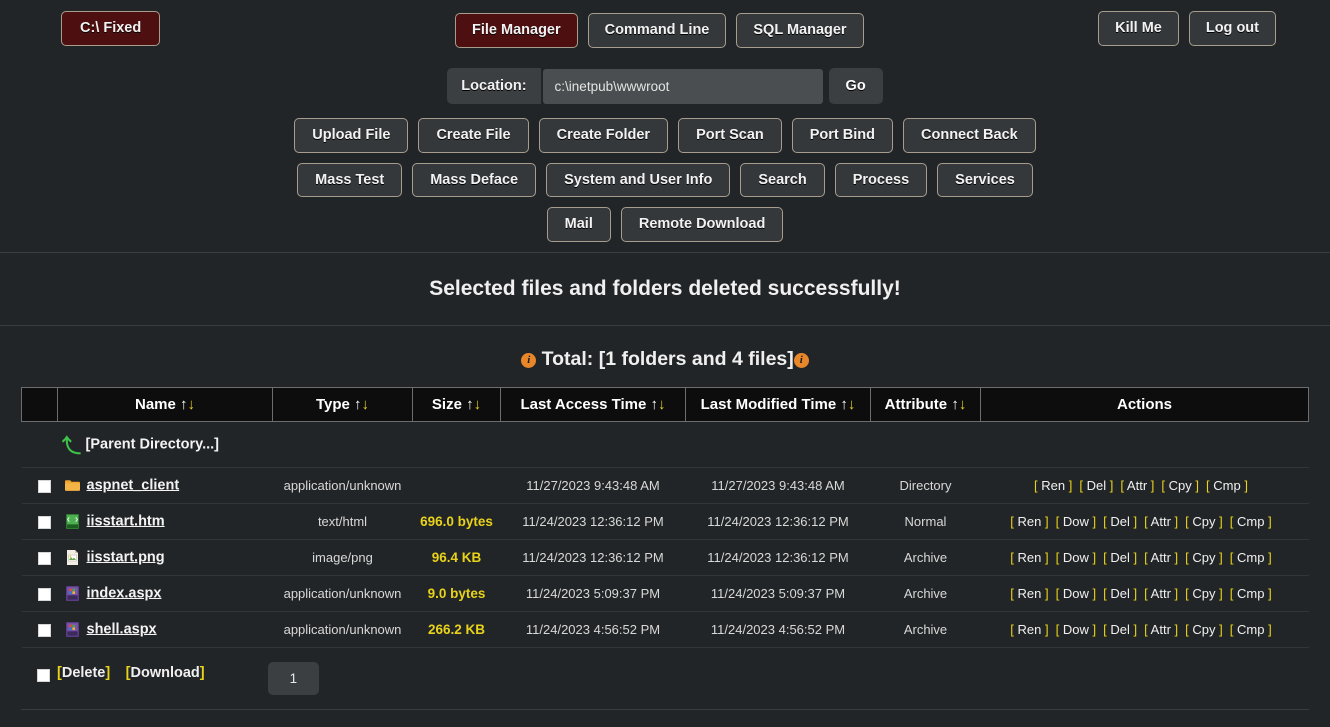 This screenshot has height=727, width=1330. Describe the element at coordinates (844, 404) in the screenshot. I see `sort-asc-icon-modified: ↑` at that location.